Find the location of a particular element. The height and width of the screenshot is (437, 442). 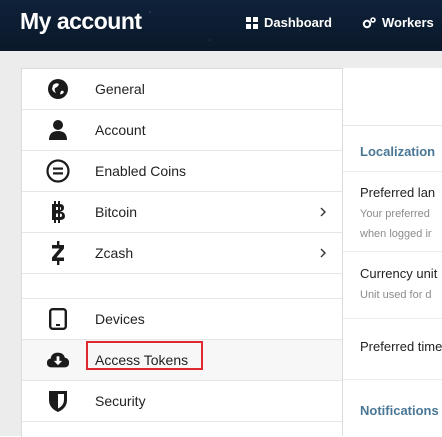

nav-workers: Workers is located at coordinates (398, 22).